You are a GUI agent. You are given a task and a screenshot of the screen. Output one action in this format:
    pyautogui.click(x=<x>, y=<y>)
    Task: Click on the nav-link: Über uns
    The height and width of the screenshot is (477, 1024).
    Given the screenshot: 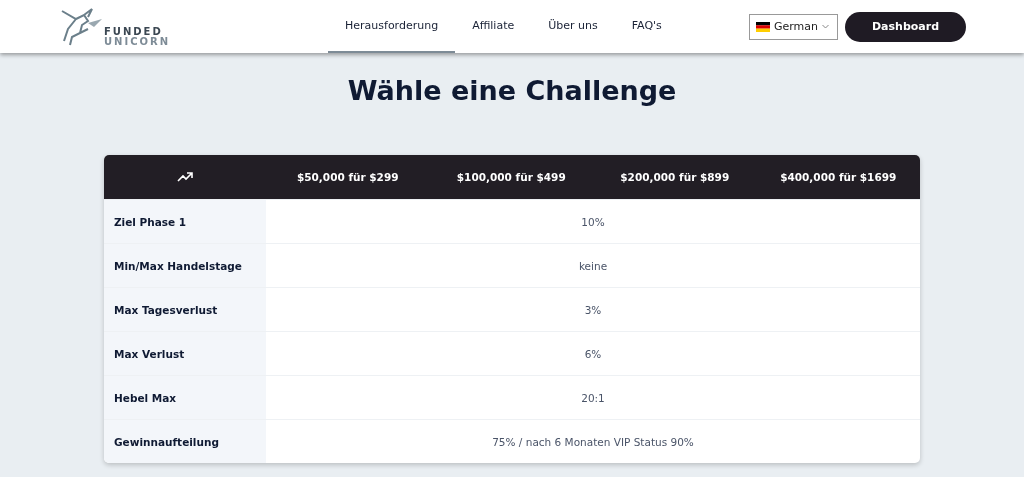 What is the action you would take?
    pyautogui.click(x=573, y=26)
    